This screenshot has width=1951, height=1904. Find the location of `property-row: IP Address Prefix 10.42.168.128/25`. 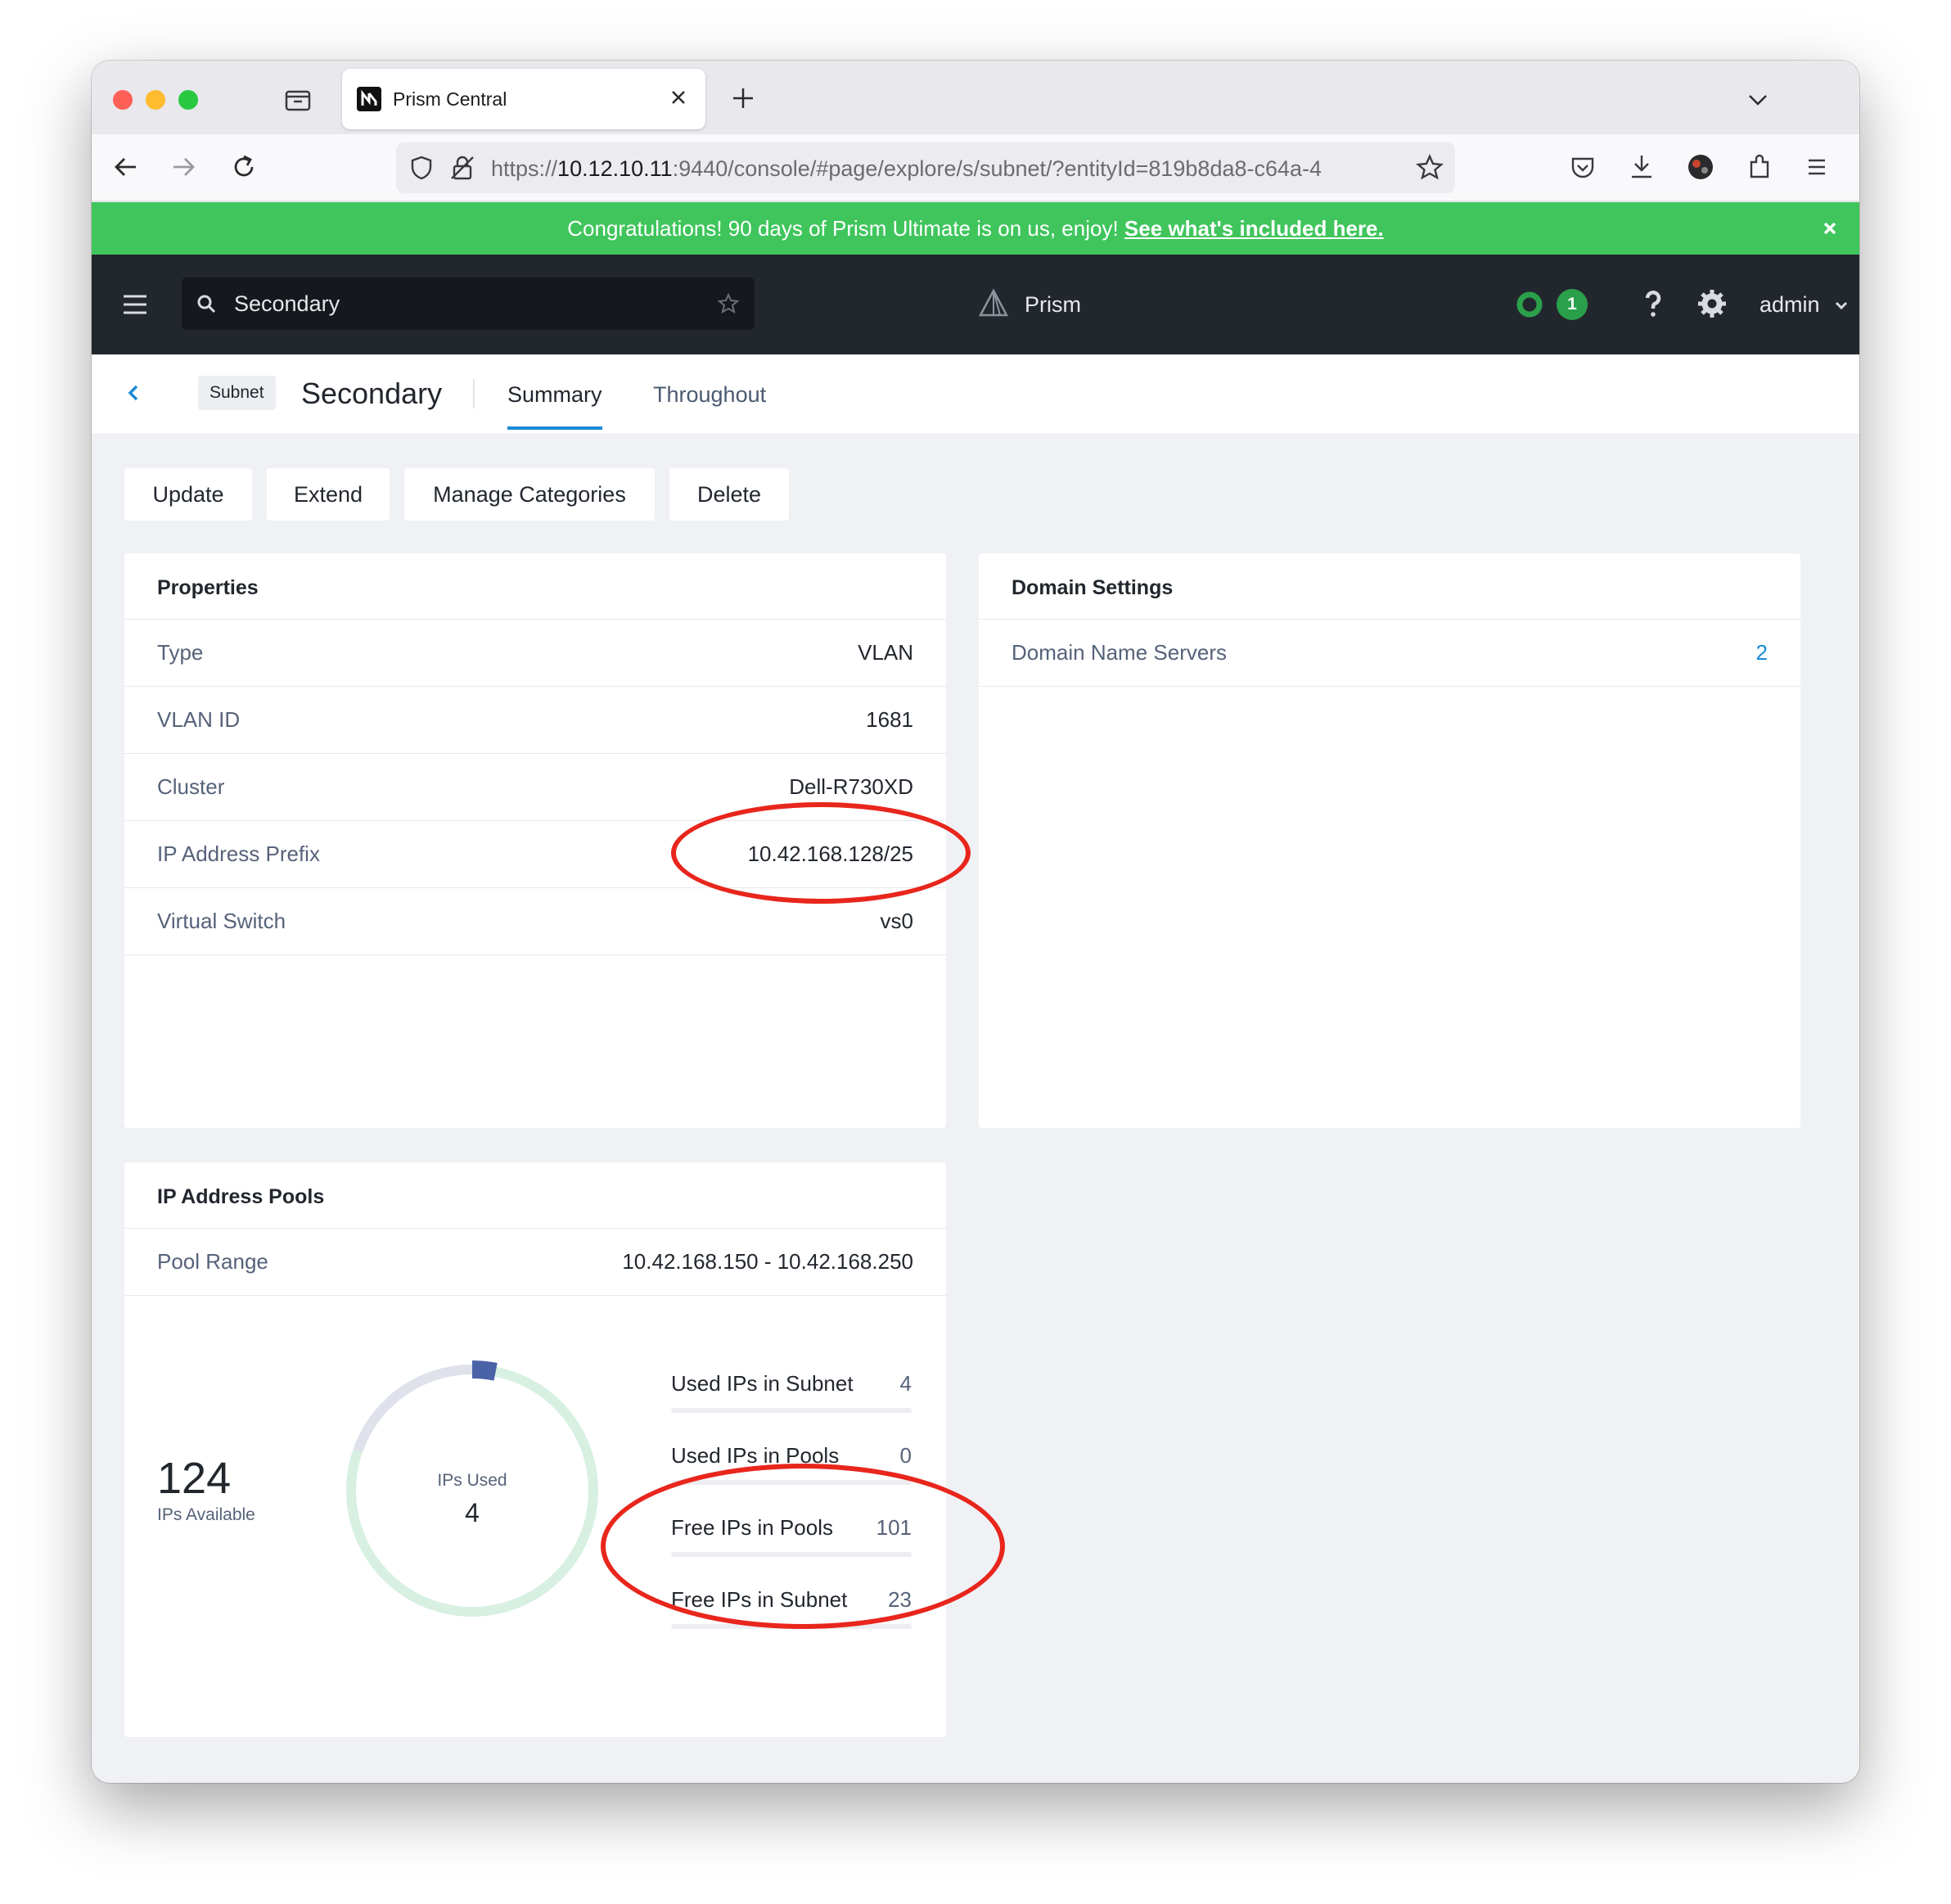

property-row: IP Address Prefix 10.42.168.128/25 is located at coordinates (535, 854).